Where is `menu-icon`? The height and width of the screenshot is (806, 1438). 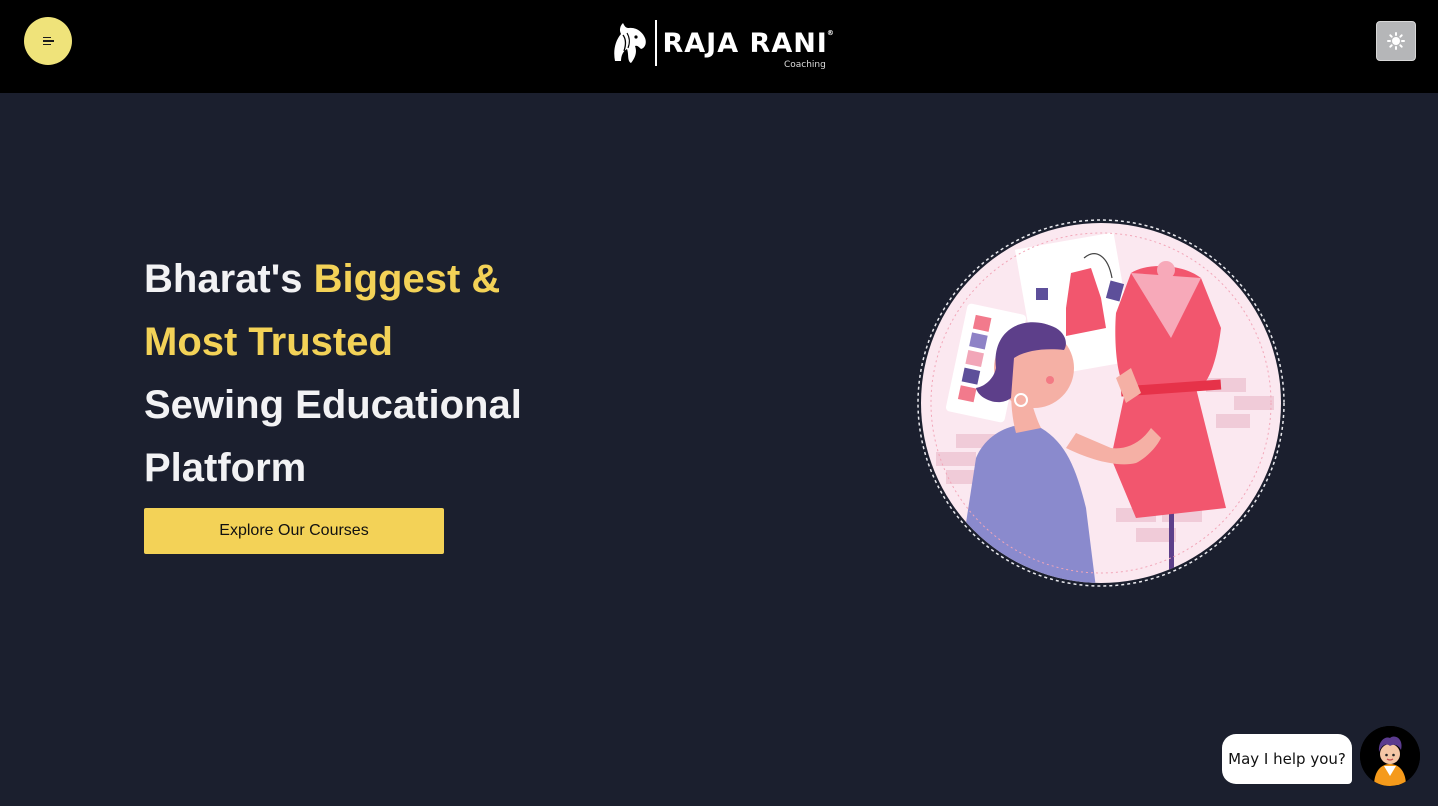 menu-icon is located at coordinates (48, 41).